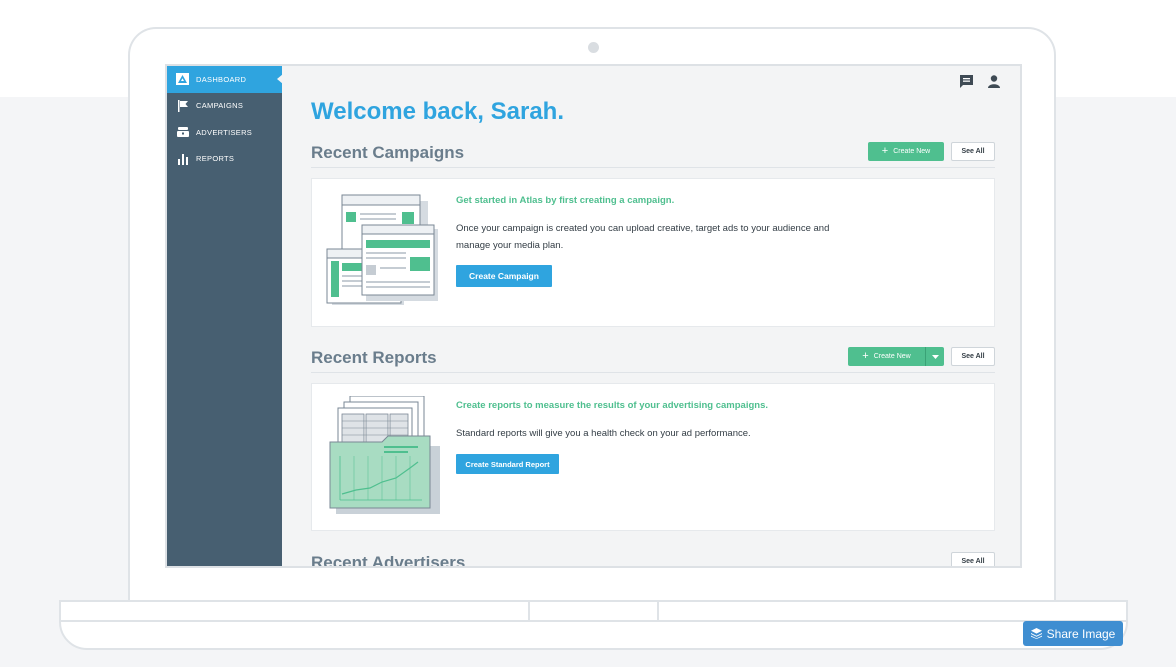 The height and width of the screenshot is (667, 1176). I want to click on sidebar-item-campaigns: CAMPAIGNS, so click(224, 106).